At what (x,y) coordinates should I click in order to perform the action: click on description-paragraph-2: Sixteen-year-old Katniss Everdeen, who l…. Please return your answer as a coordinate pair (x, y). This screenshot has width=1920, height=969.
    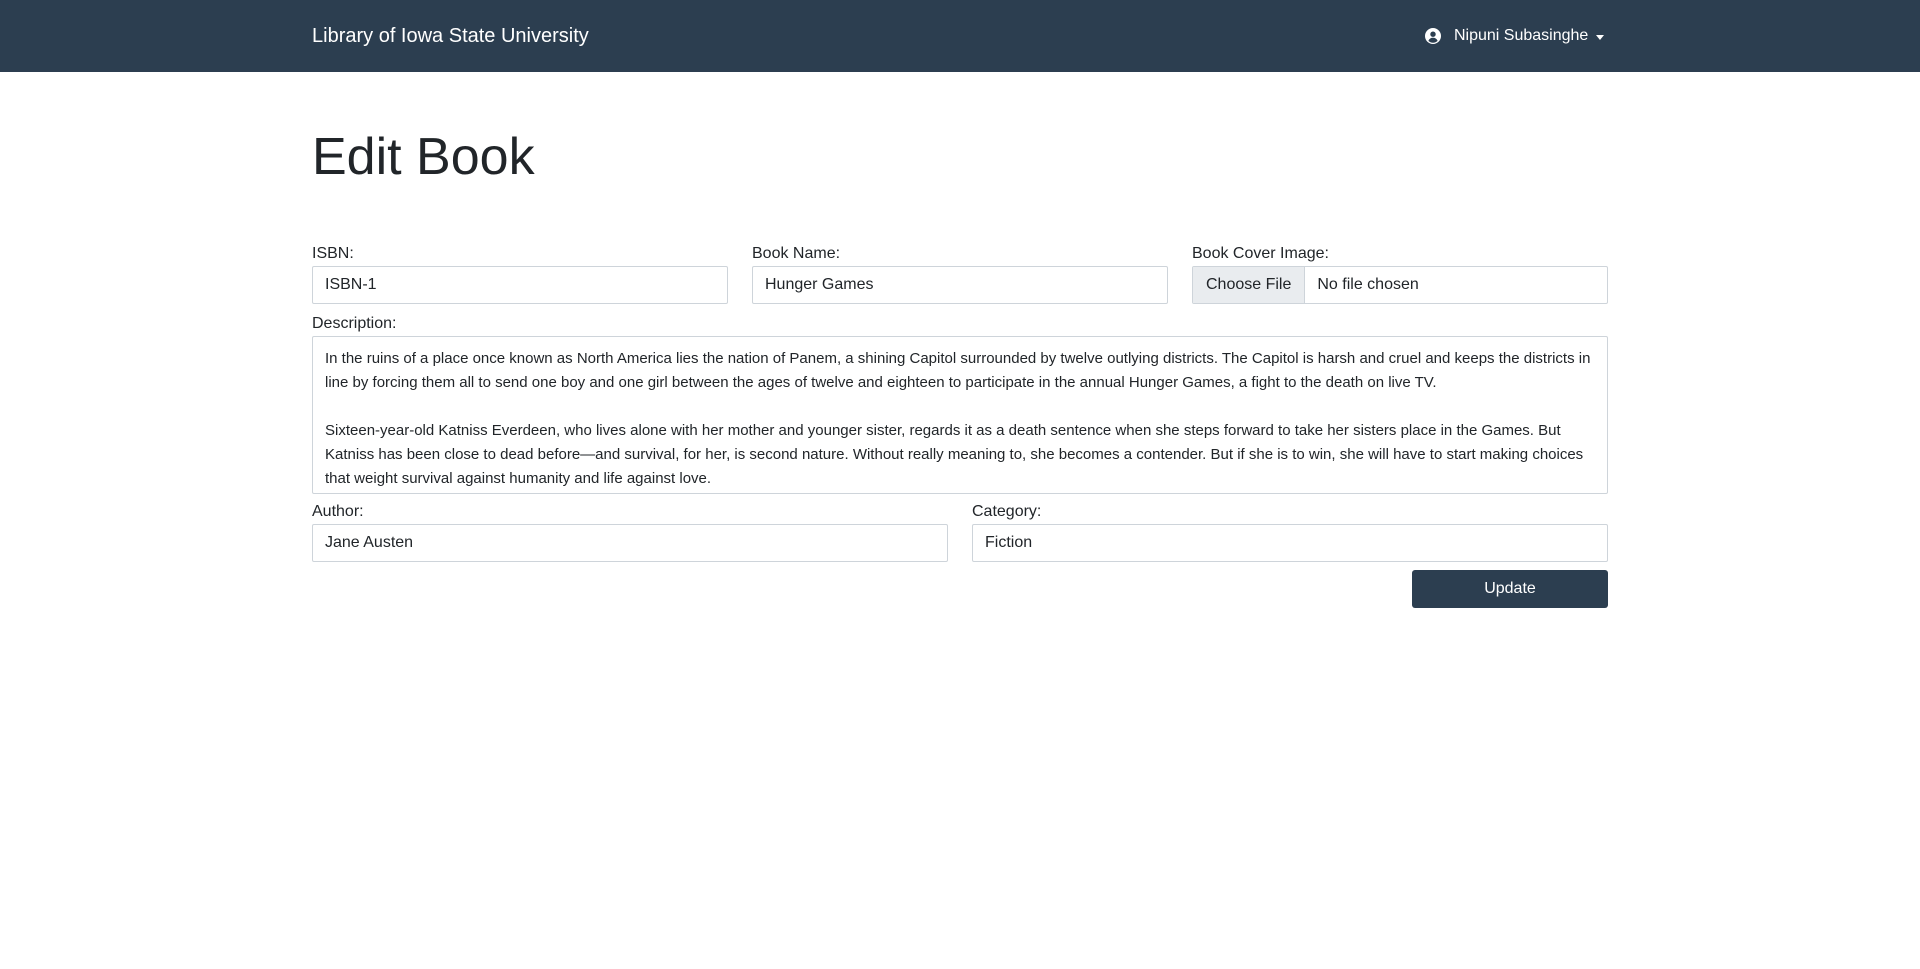
    Looking at the image, I should click on (954, 454).